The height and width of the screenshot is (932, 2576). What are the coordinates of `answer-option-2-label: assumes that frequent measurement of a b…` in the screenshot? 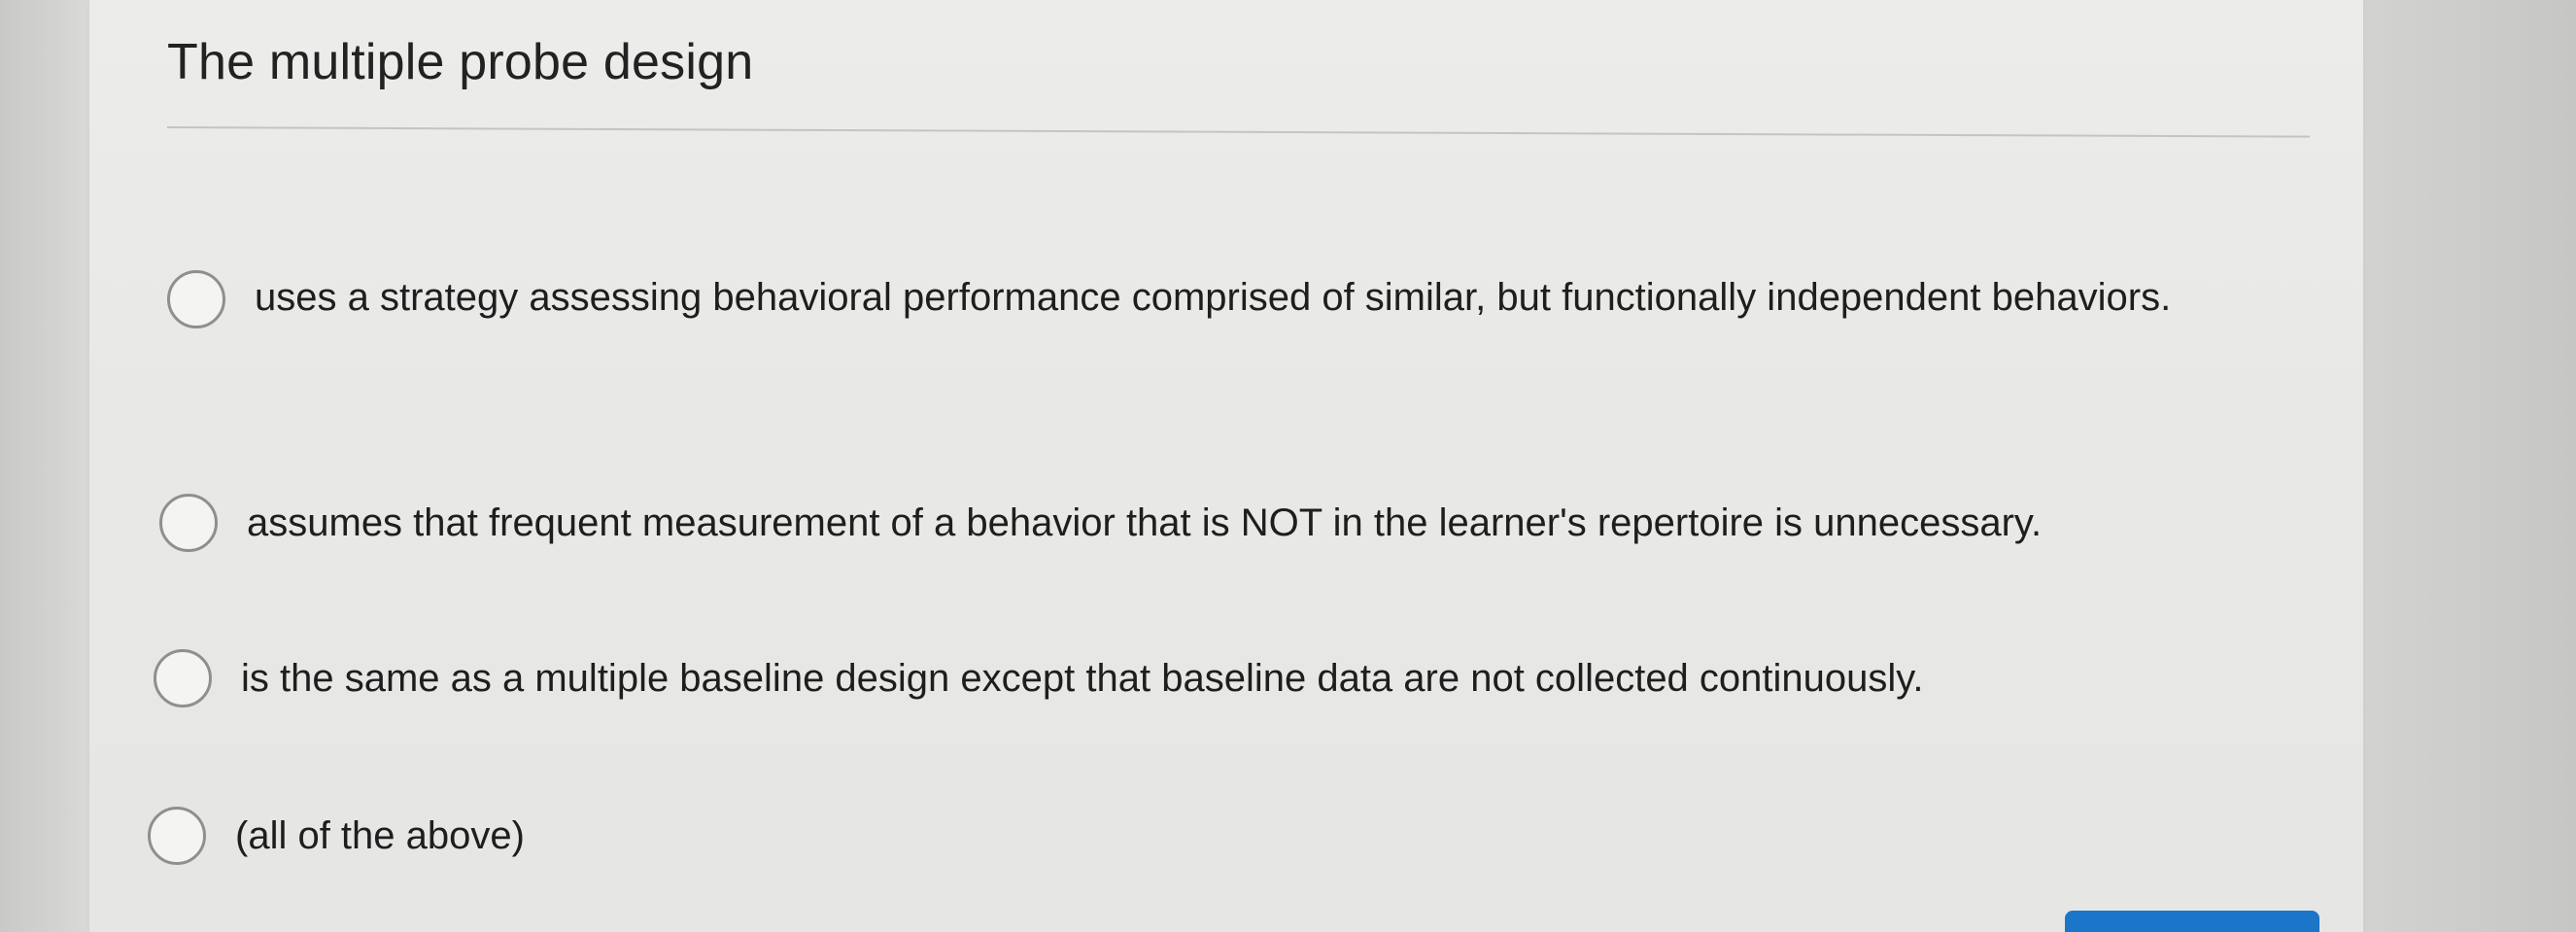 It's located at (1252, 523).